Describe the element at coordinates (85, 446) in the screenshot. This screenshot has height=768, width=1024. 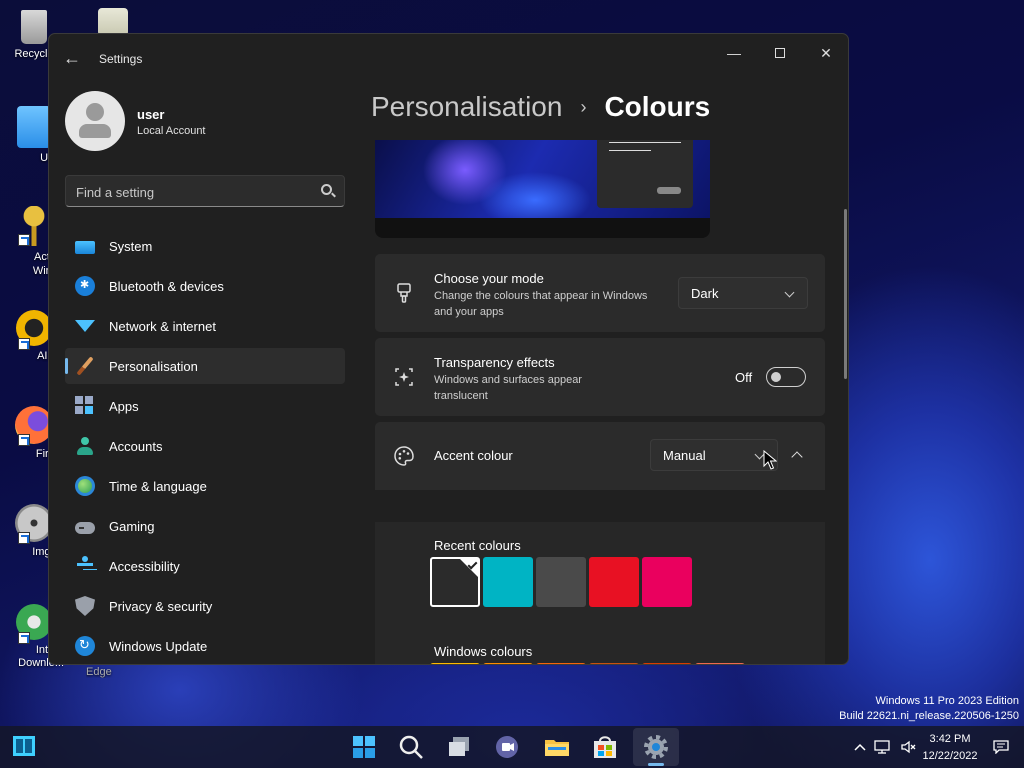
I see `accounts-icon` at that location.